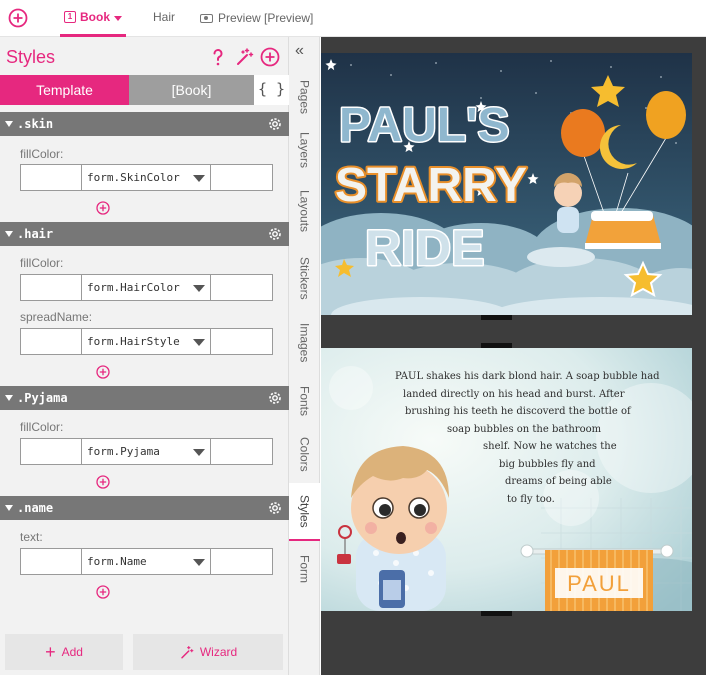 The width and height of the screenshot is (706, 675). Describe the element at coordinates (547, 464) in the screenshot. I see `story-line: big bubbles fly and` at that location.